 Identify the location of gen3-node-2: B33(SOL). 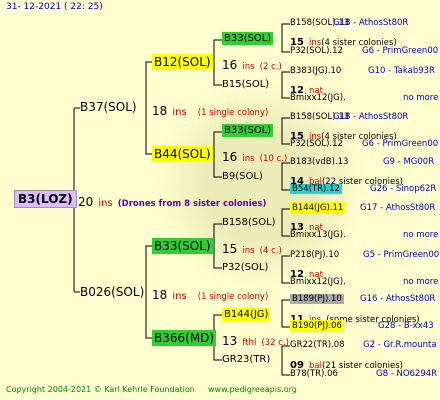
(248, 130).